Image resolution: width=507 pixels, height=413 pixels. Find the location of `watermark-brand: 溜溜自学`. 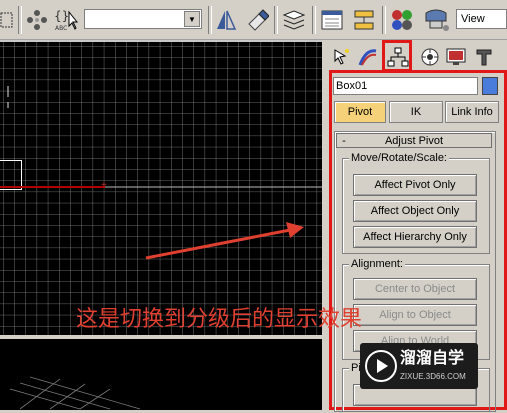

watermark-brand: 溜溜自学 is located at coordinates (432, 357).